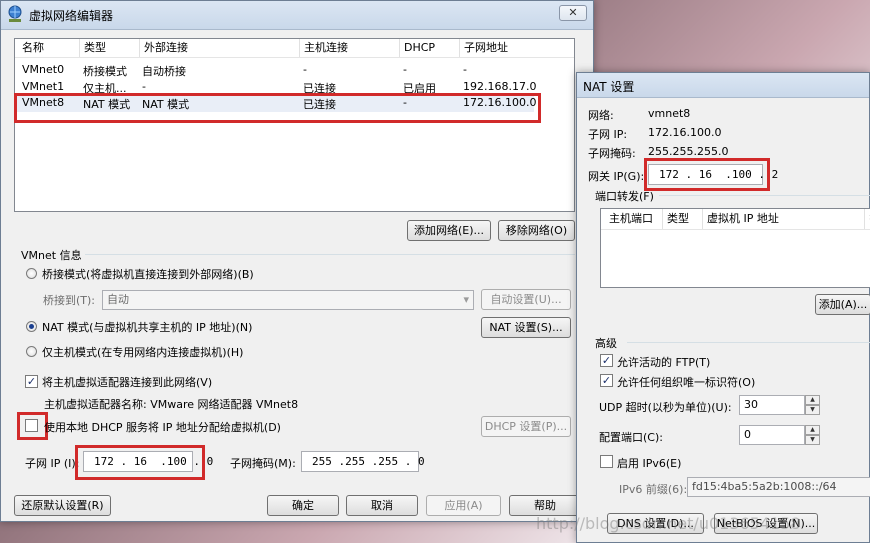  I want to click on apply-button: 应用(A), so click(463, 505).